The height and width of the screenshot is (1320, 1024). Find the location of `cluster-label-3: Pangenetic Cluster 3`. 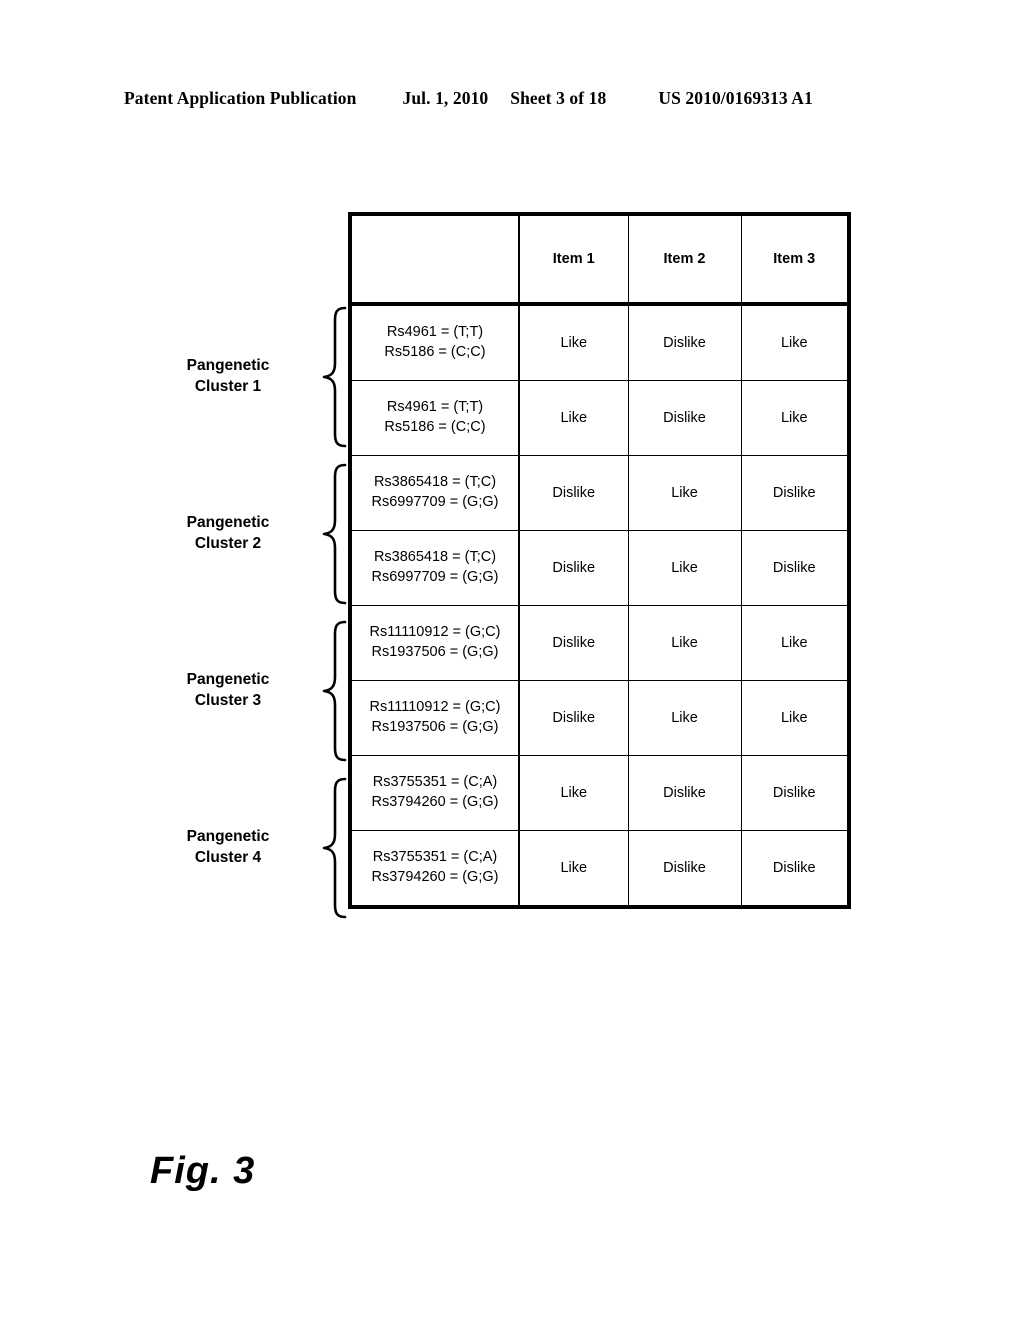

cluster-label-3: Pangenetic Cluster 3 is located at coordinates (230, 691).